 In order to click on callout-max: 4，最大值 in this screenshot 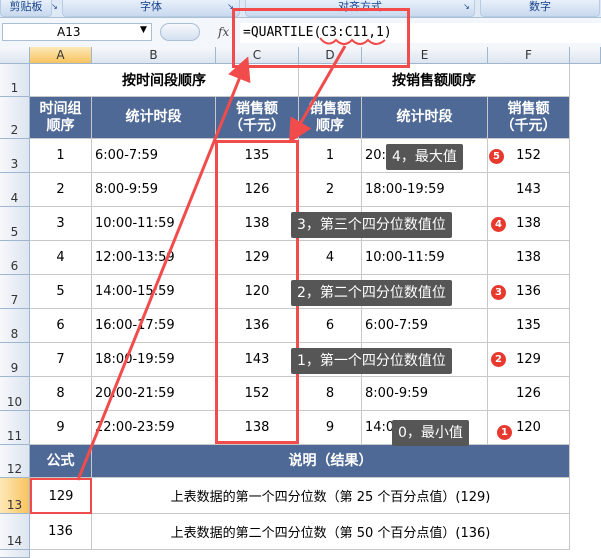, I will do `click(424, 157)`.